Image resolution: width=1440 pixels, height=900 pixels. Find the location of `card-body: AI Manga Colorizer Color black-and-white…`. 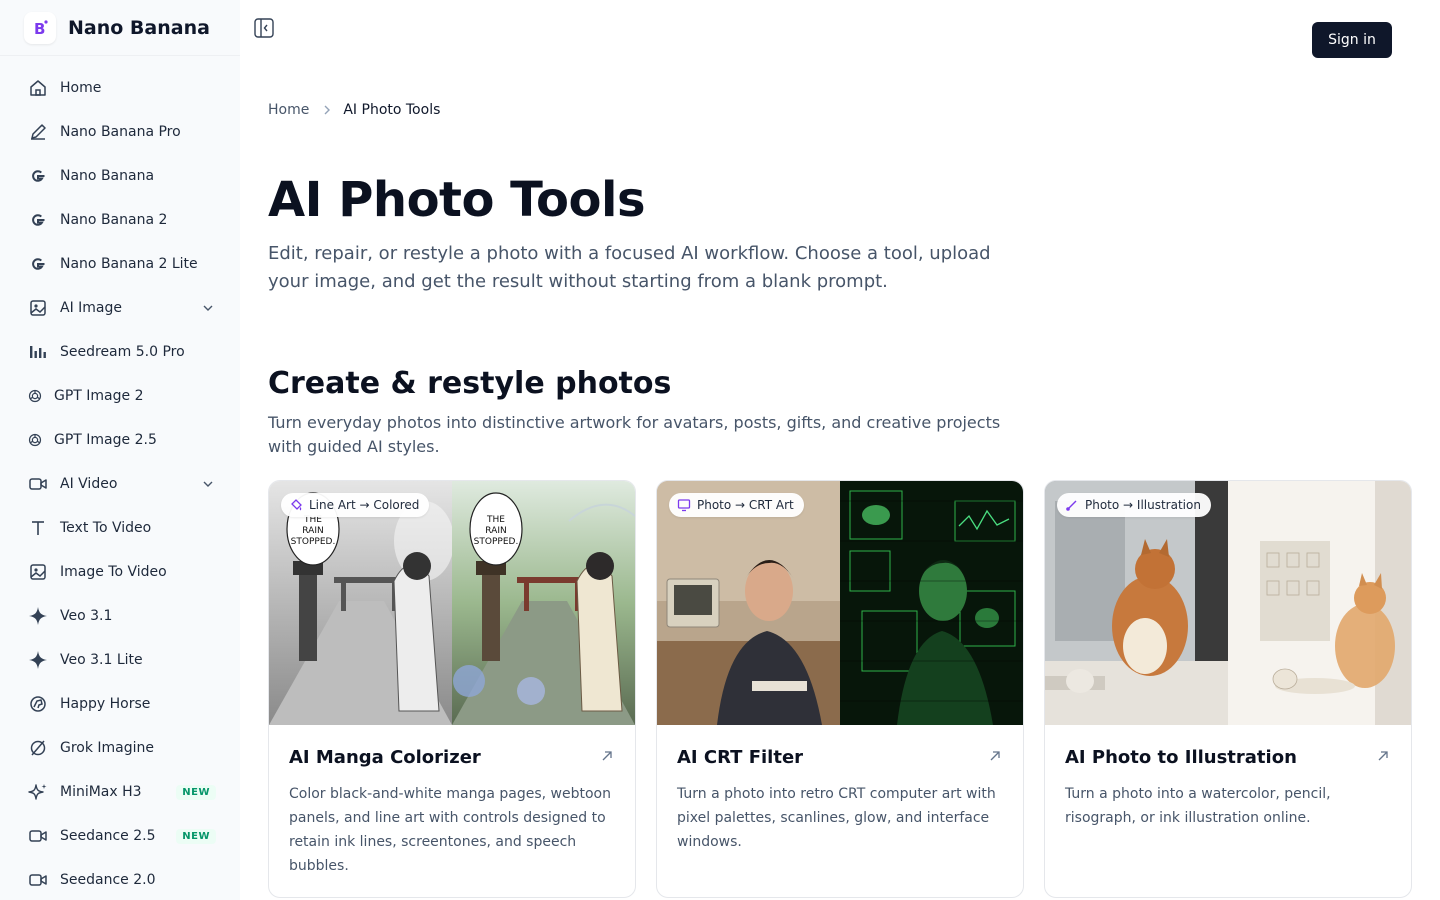

card-body: AI Manga Colorizer Color black-and-white… is located at coordinates (452, 801).